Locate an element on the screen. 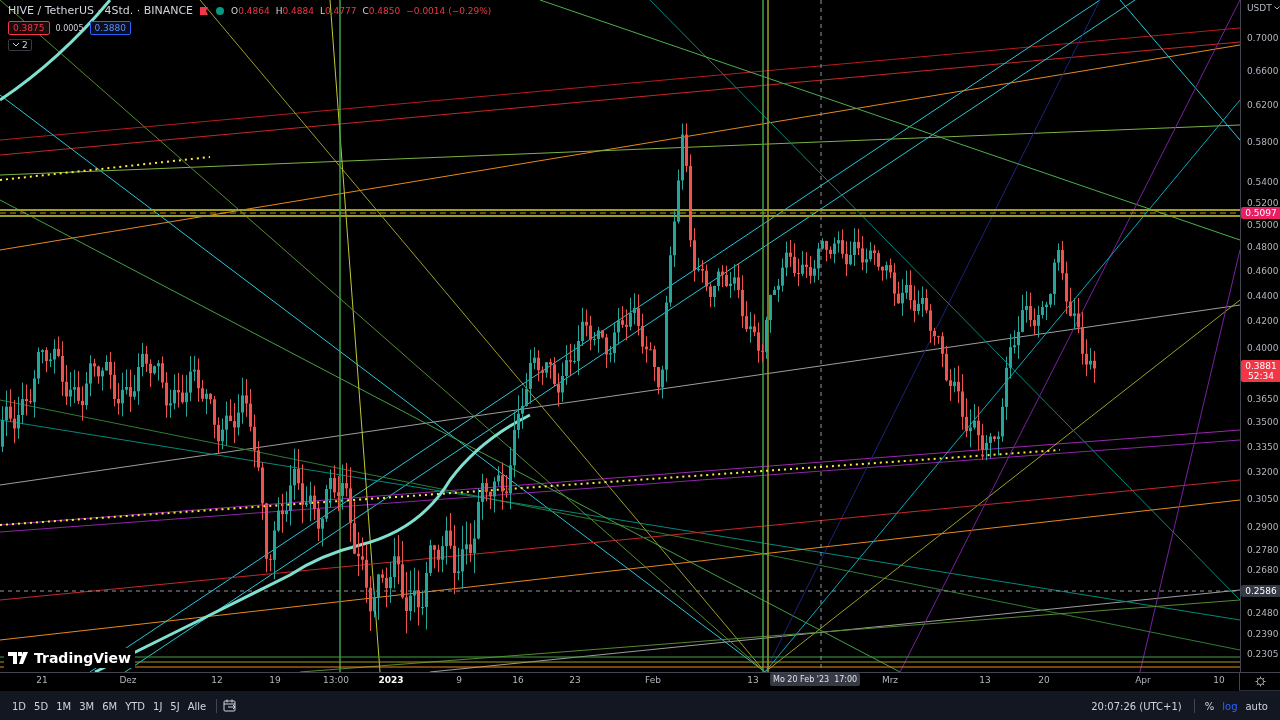 The width and height of the screenshot is (1280, 720). range-button: 1M is located at coordinates (64, 706).